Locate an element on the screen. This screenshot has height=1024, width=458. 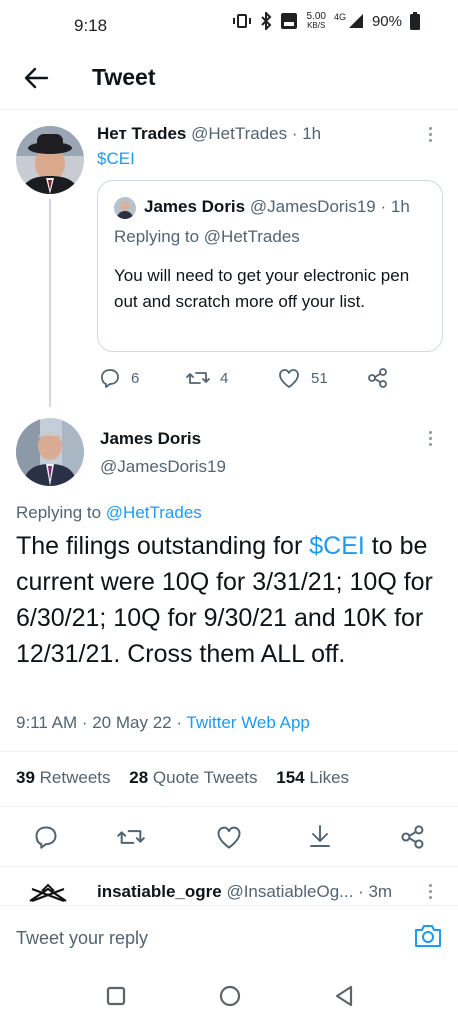
network-type: 4G is located at coordinates (339, 17).